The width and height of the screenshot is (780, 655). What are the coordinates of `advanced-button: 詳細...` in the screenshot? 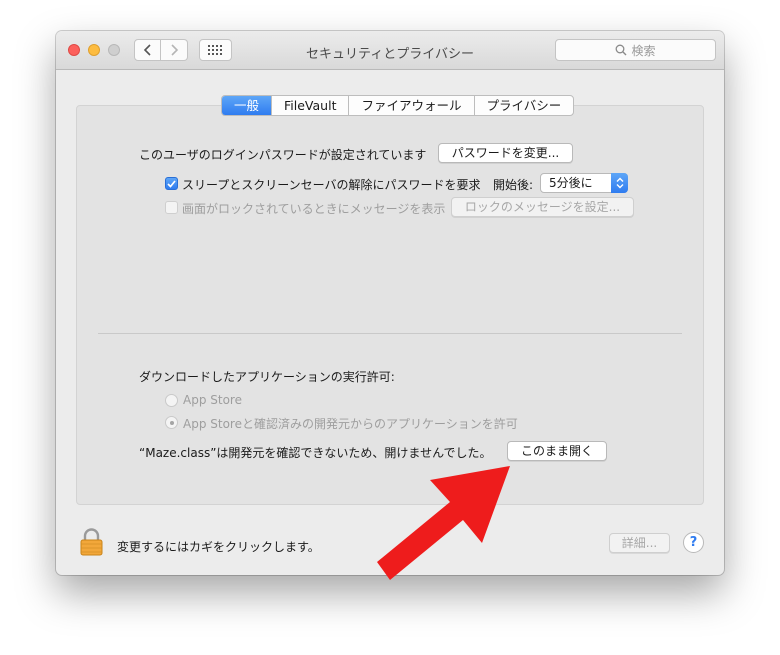 It's located at (639, 543).